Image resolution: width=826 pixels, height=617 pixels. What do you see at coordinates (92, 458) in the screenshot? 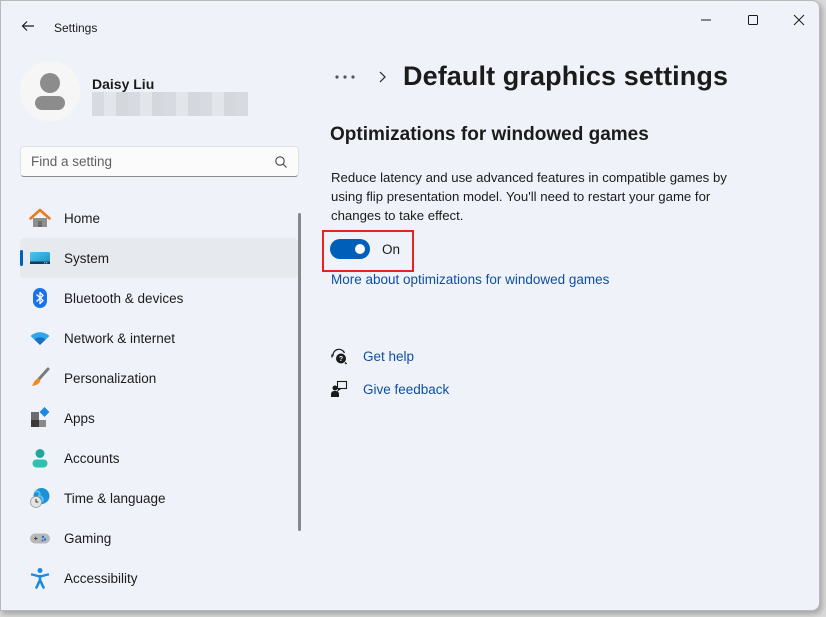
I see `sidebar-item-label: Accounts` at bounding box center [92, 458].